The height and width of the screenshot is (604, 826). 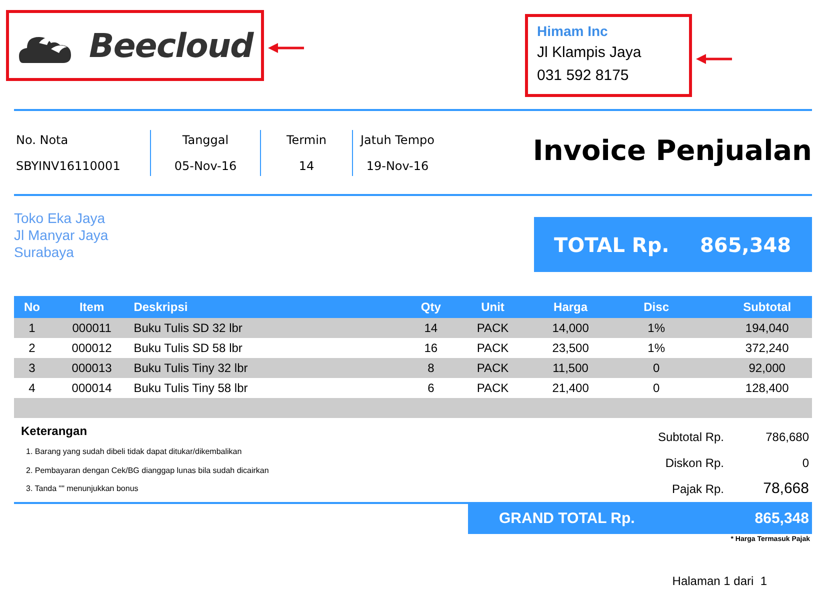 I want to click on grand-total-value: 865,348, so click(x=782, y=518).